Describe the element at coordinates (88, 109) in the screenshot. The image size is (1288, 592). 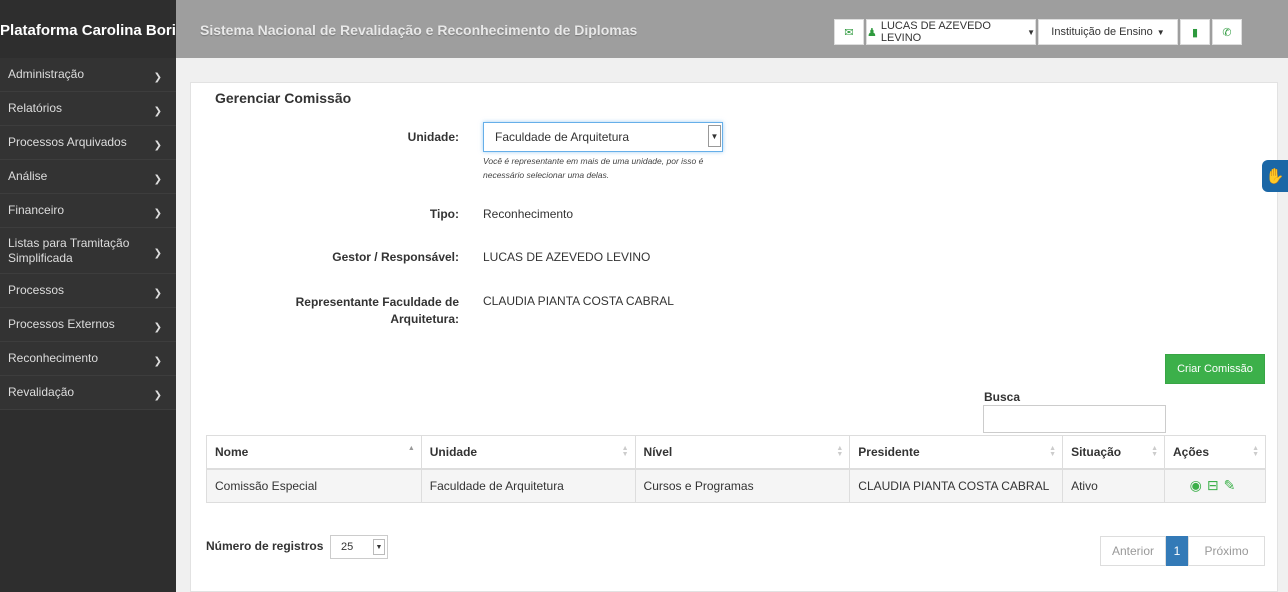
I see `sidebar-item-relatorios: Relatórios ❯` at that location.